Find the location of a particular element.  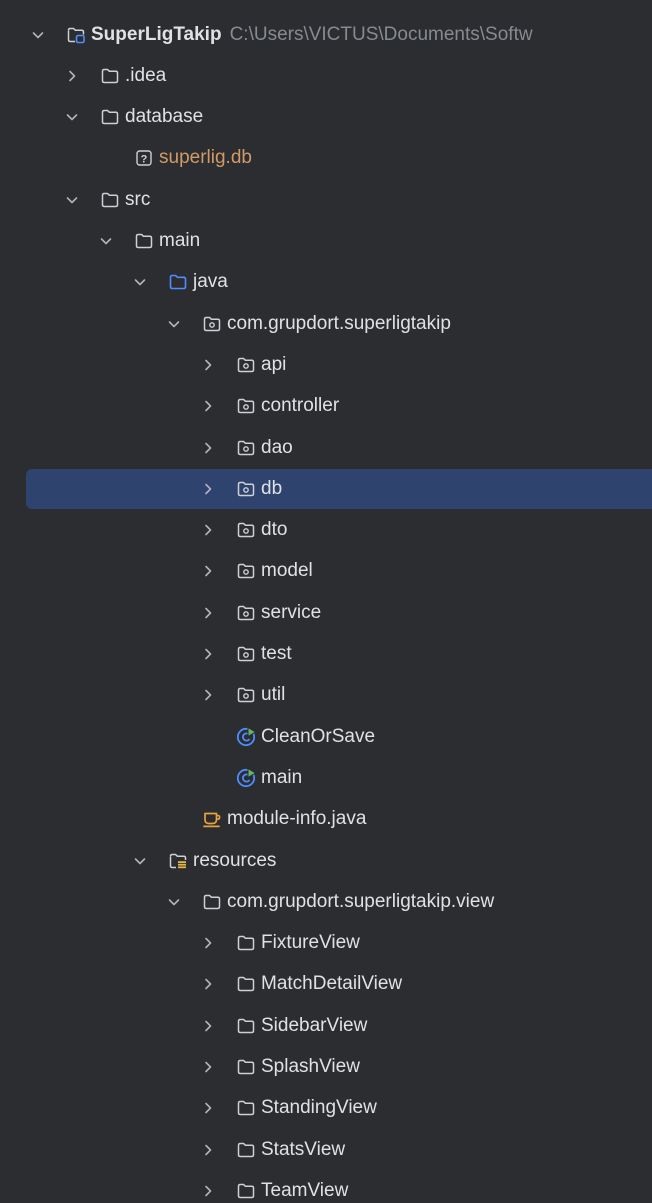

tree-item-label: database is located at coordinates (164, 117).